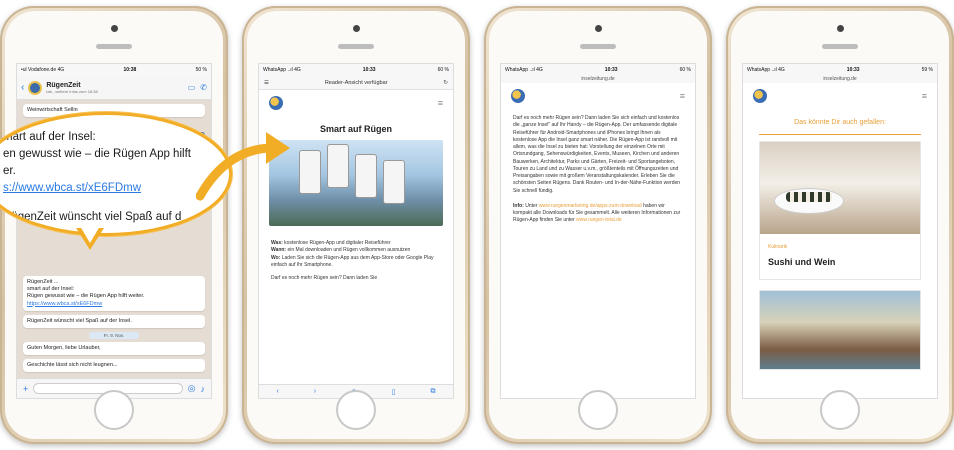 Image resolution: width=954 pixels, height=450 pixels. I want to click on phone-icon: ✆, so click(203, 87).